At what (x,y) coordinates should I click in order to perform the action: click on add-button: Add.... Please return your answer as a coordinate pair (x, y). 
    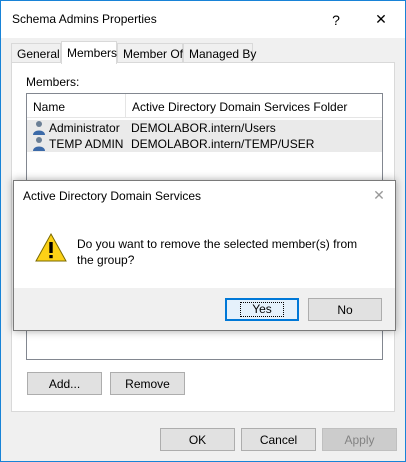
    Looking at the image, I should click on (64, 383).